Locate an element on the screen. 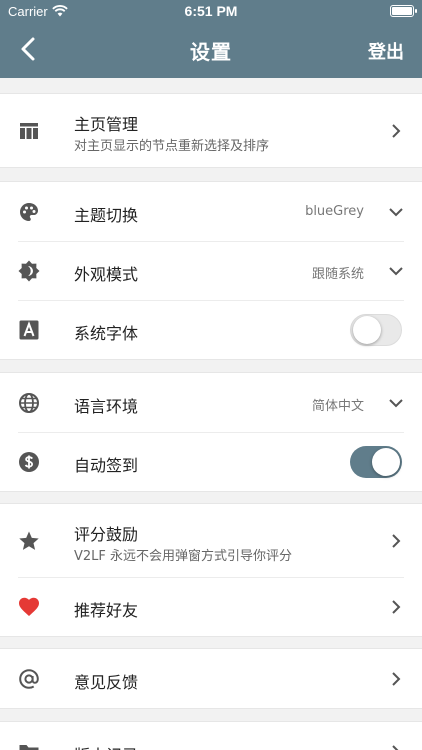  setting-description: V2LF 永远不会用弹窗方式引导你评分 is located at coordinates (183, 556).